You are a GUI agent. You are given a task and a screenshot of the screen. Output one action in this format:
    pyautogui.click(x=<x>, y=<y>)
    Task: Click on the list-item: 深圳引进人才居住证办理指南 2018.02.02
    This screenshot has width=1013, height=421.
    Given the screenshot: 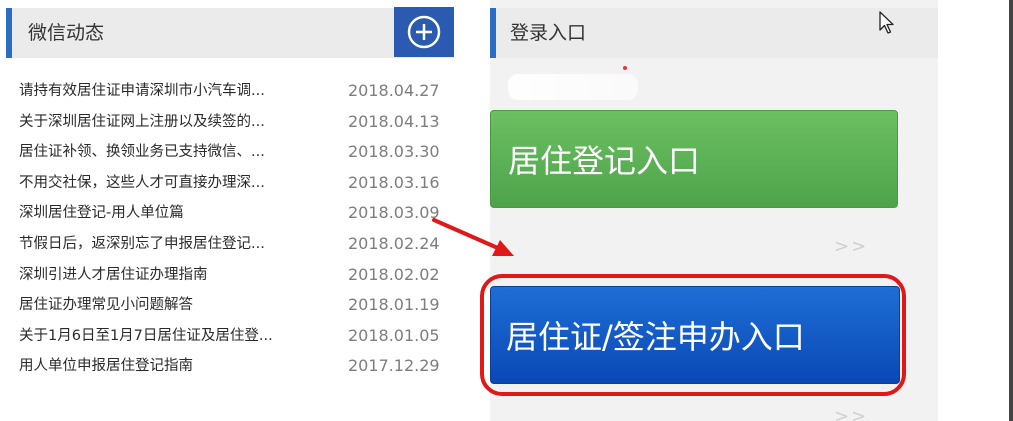 What is the action you would take?
    pyautogui.click(x=230, y=275)
    